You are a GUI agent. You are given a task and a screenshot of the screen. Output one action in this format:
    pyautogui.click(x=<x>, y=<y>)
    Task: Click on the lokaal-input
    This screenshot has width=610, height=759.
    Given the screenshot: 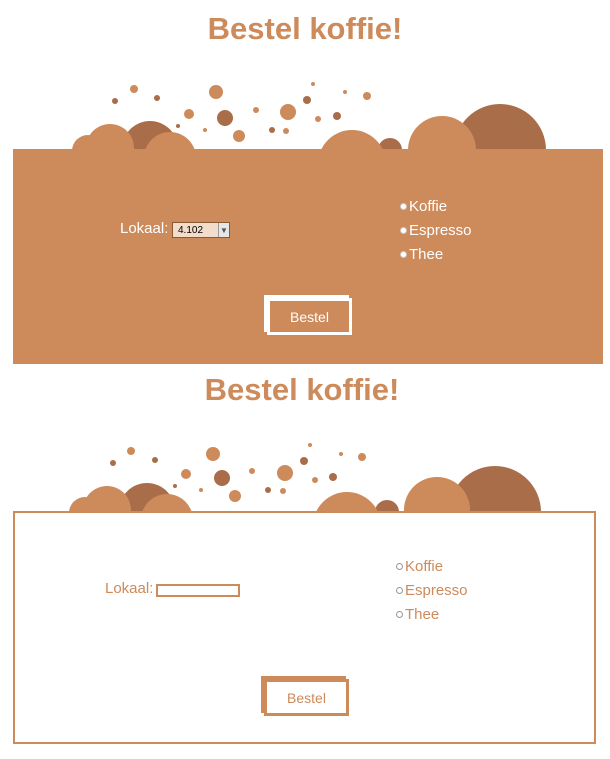 What is the action you would take?
    pyautogui.click(x=198, y=590)
    